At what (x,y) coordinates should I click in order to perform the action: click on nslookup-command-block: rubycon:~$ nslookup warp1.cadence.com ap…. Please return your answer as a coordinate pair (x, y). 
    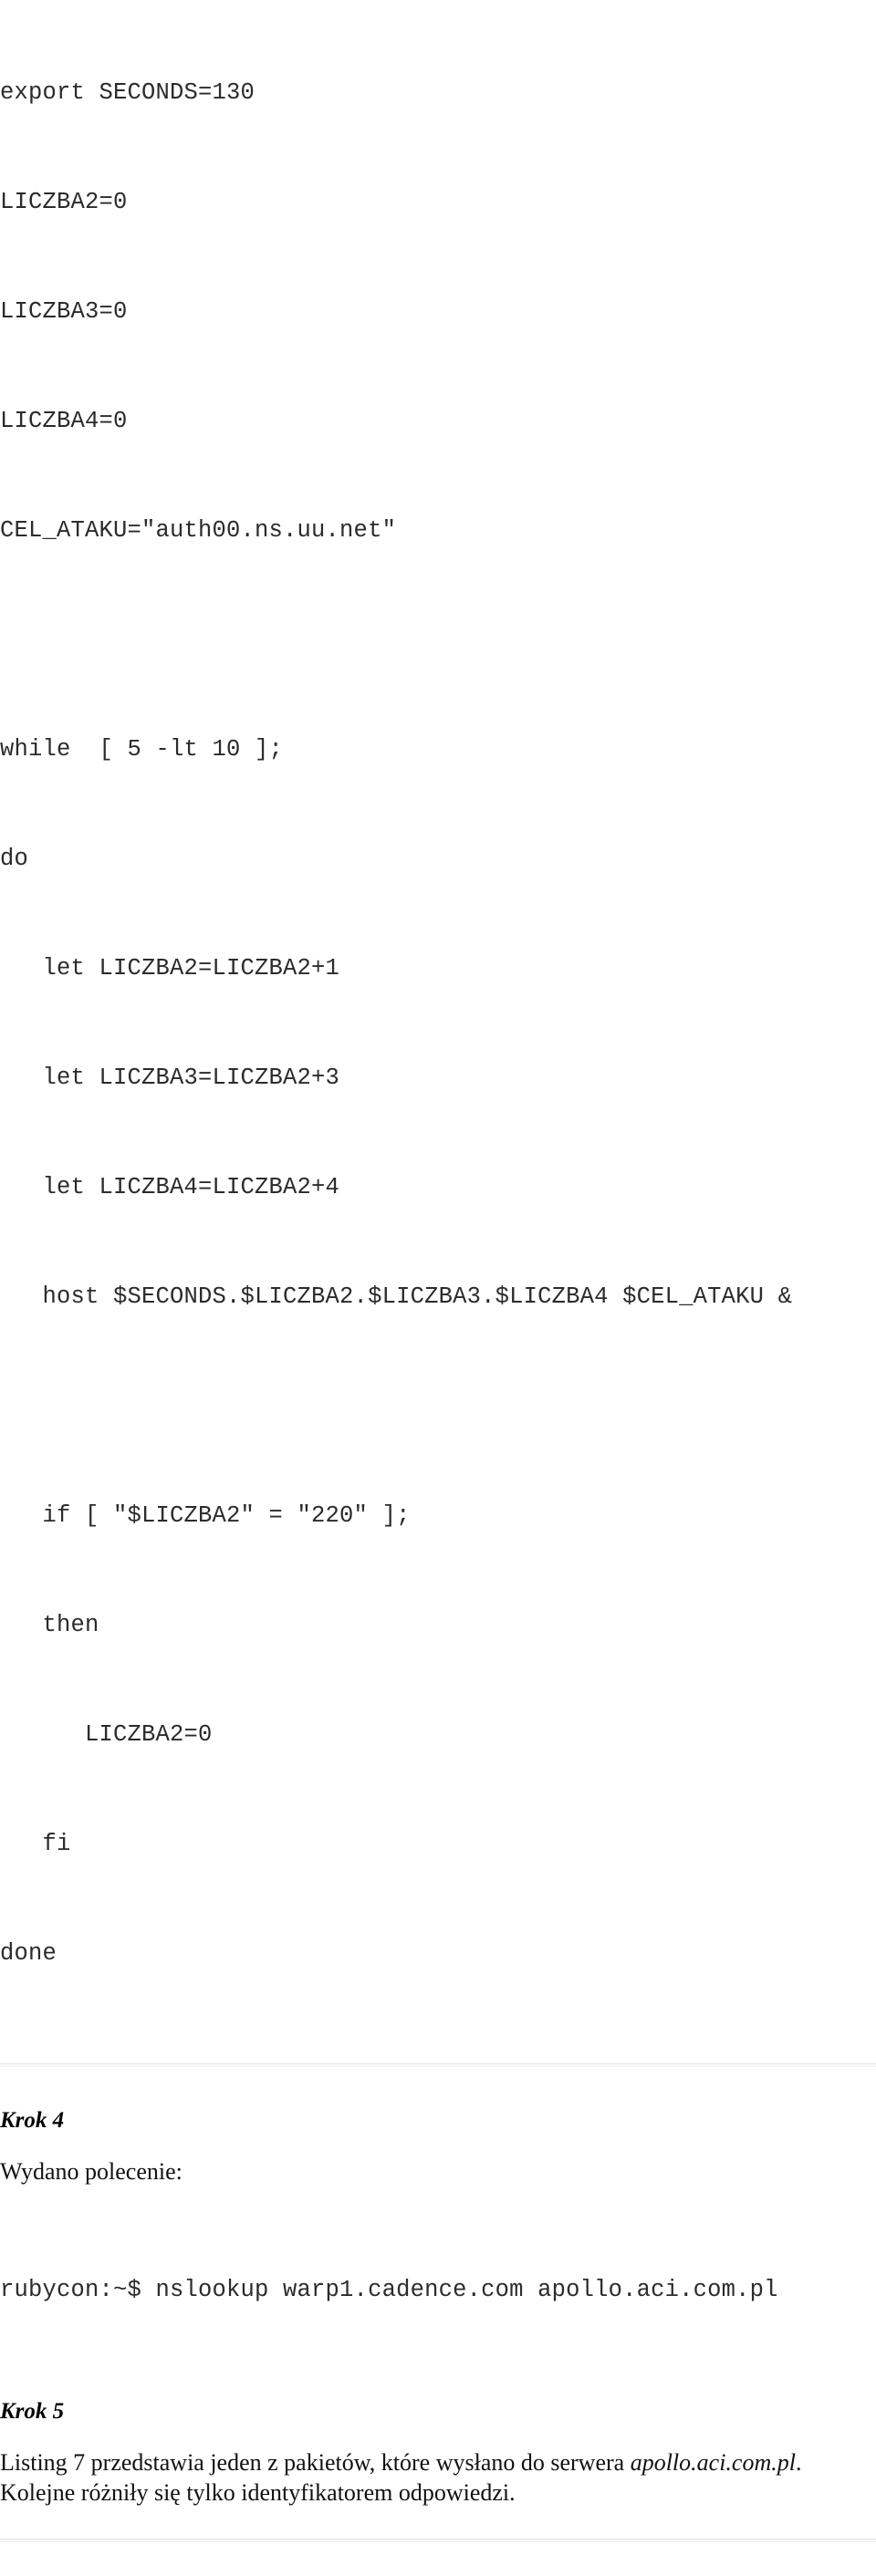
    Looking at the image, I should click on (438, 2290).